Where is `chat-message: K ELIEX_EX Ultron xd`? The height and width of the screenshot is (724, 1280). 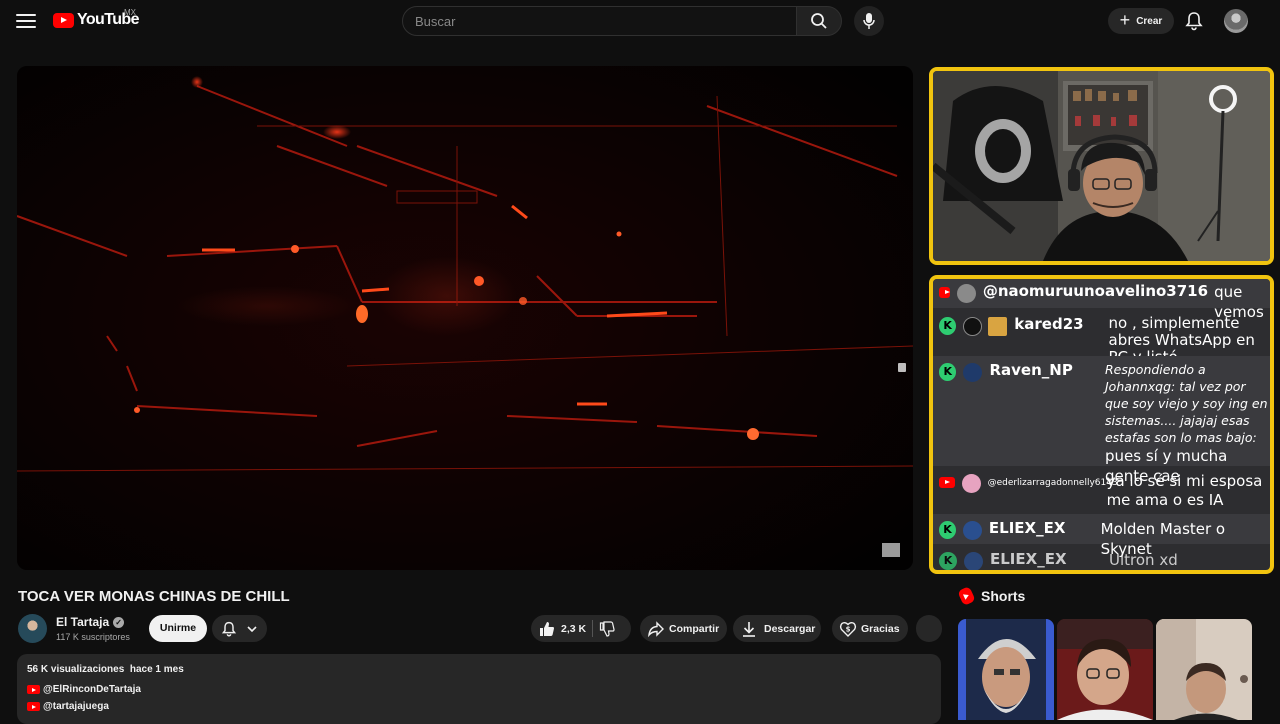
chat-message: K ELIEX_EX Ultron xd is located at coordinates (1101, 557).